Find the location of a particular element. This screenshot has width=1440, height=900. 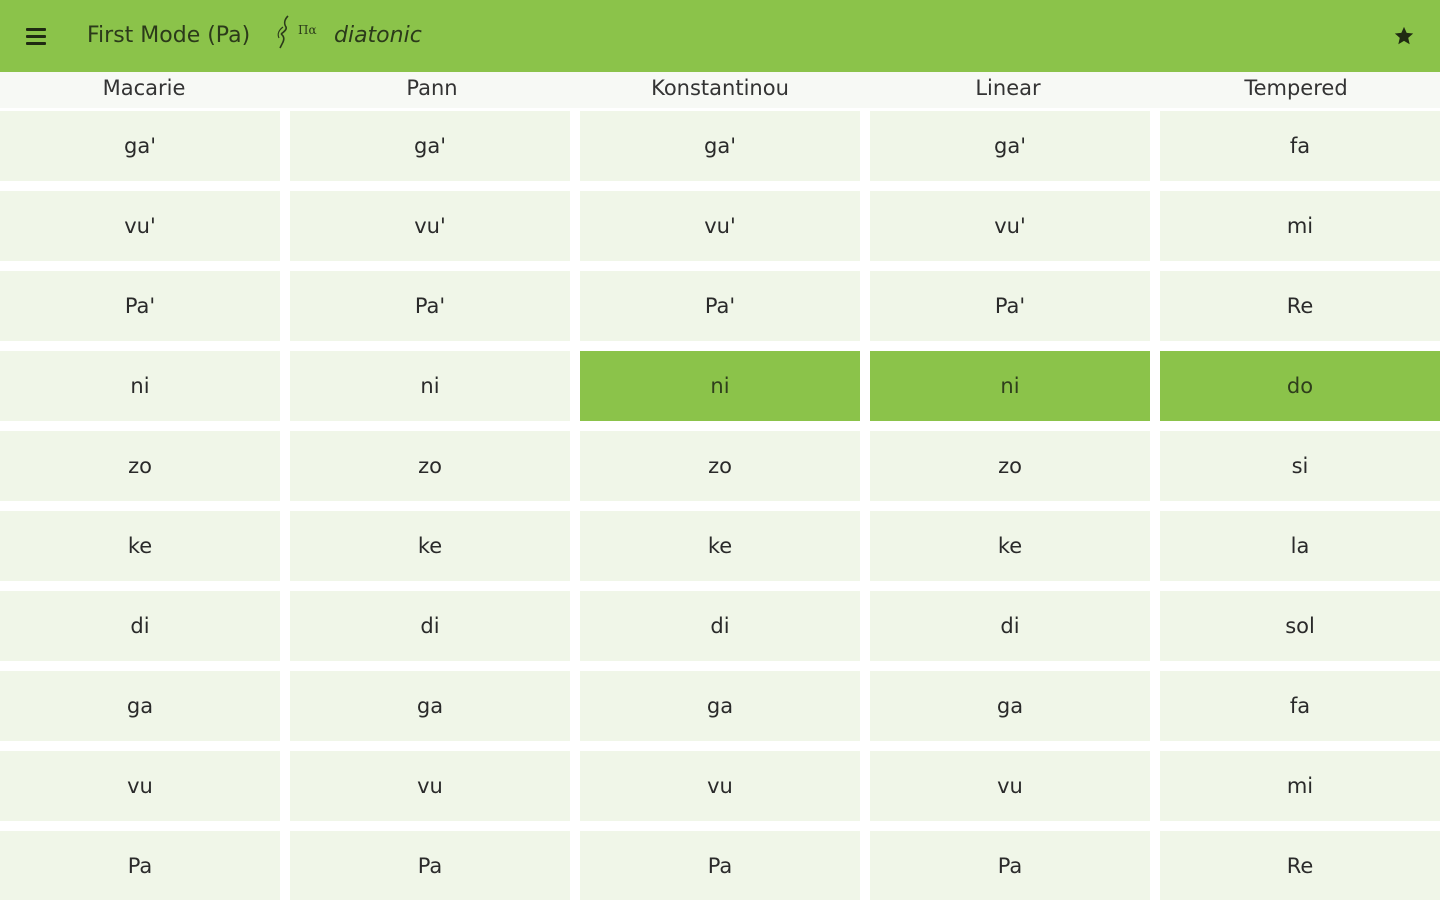

table-row: Pa Pa Pa Pa Re is located at coordinates (720, 864).